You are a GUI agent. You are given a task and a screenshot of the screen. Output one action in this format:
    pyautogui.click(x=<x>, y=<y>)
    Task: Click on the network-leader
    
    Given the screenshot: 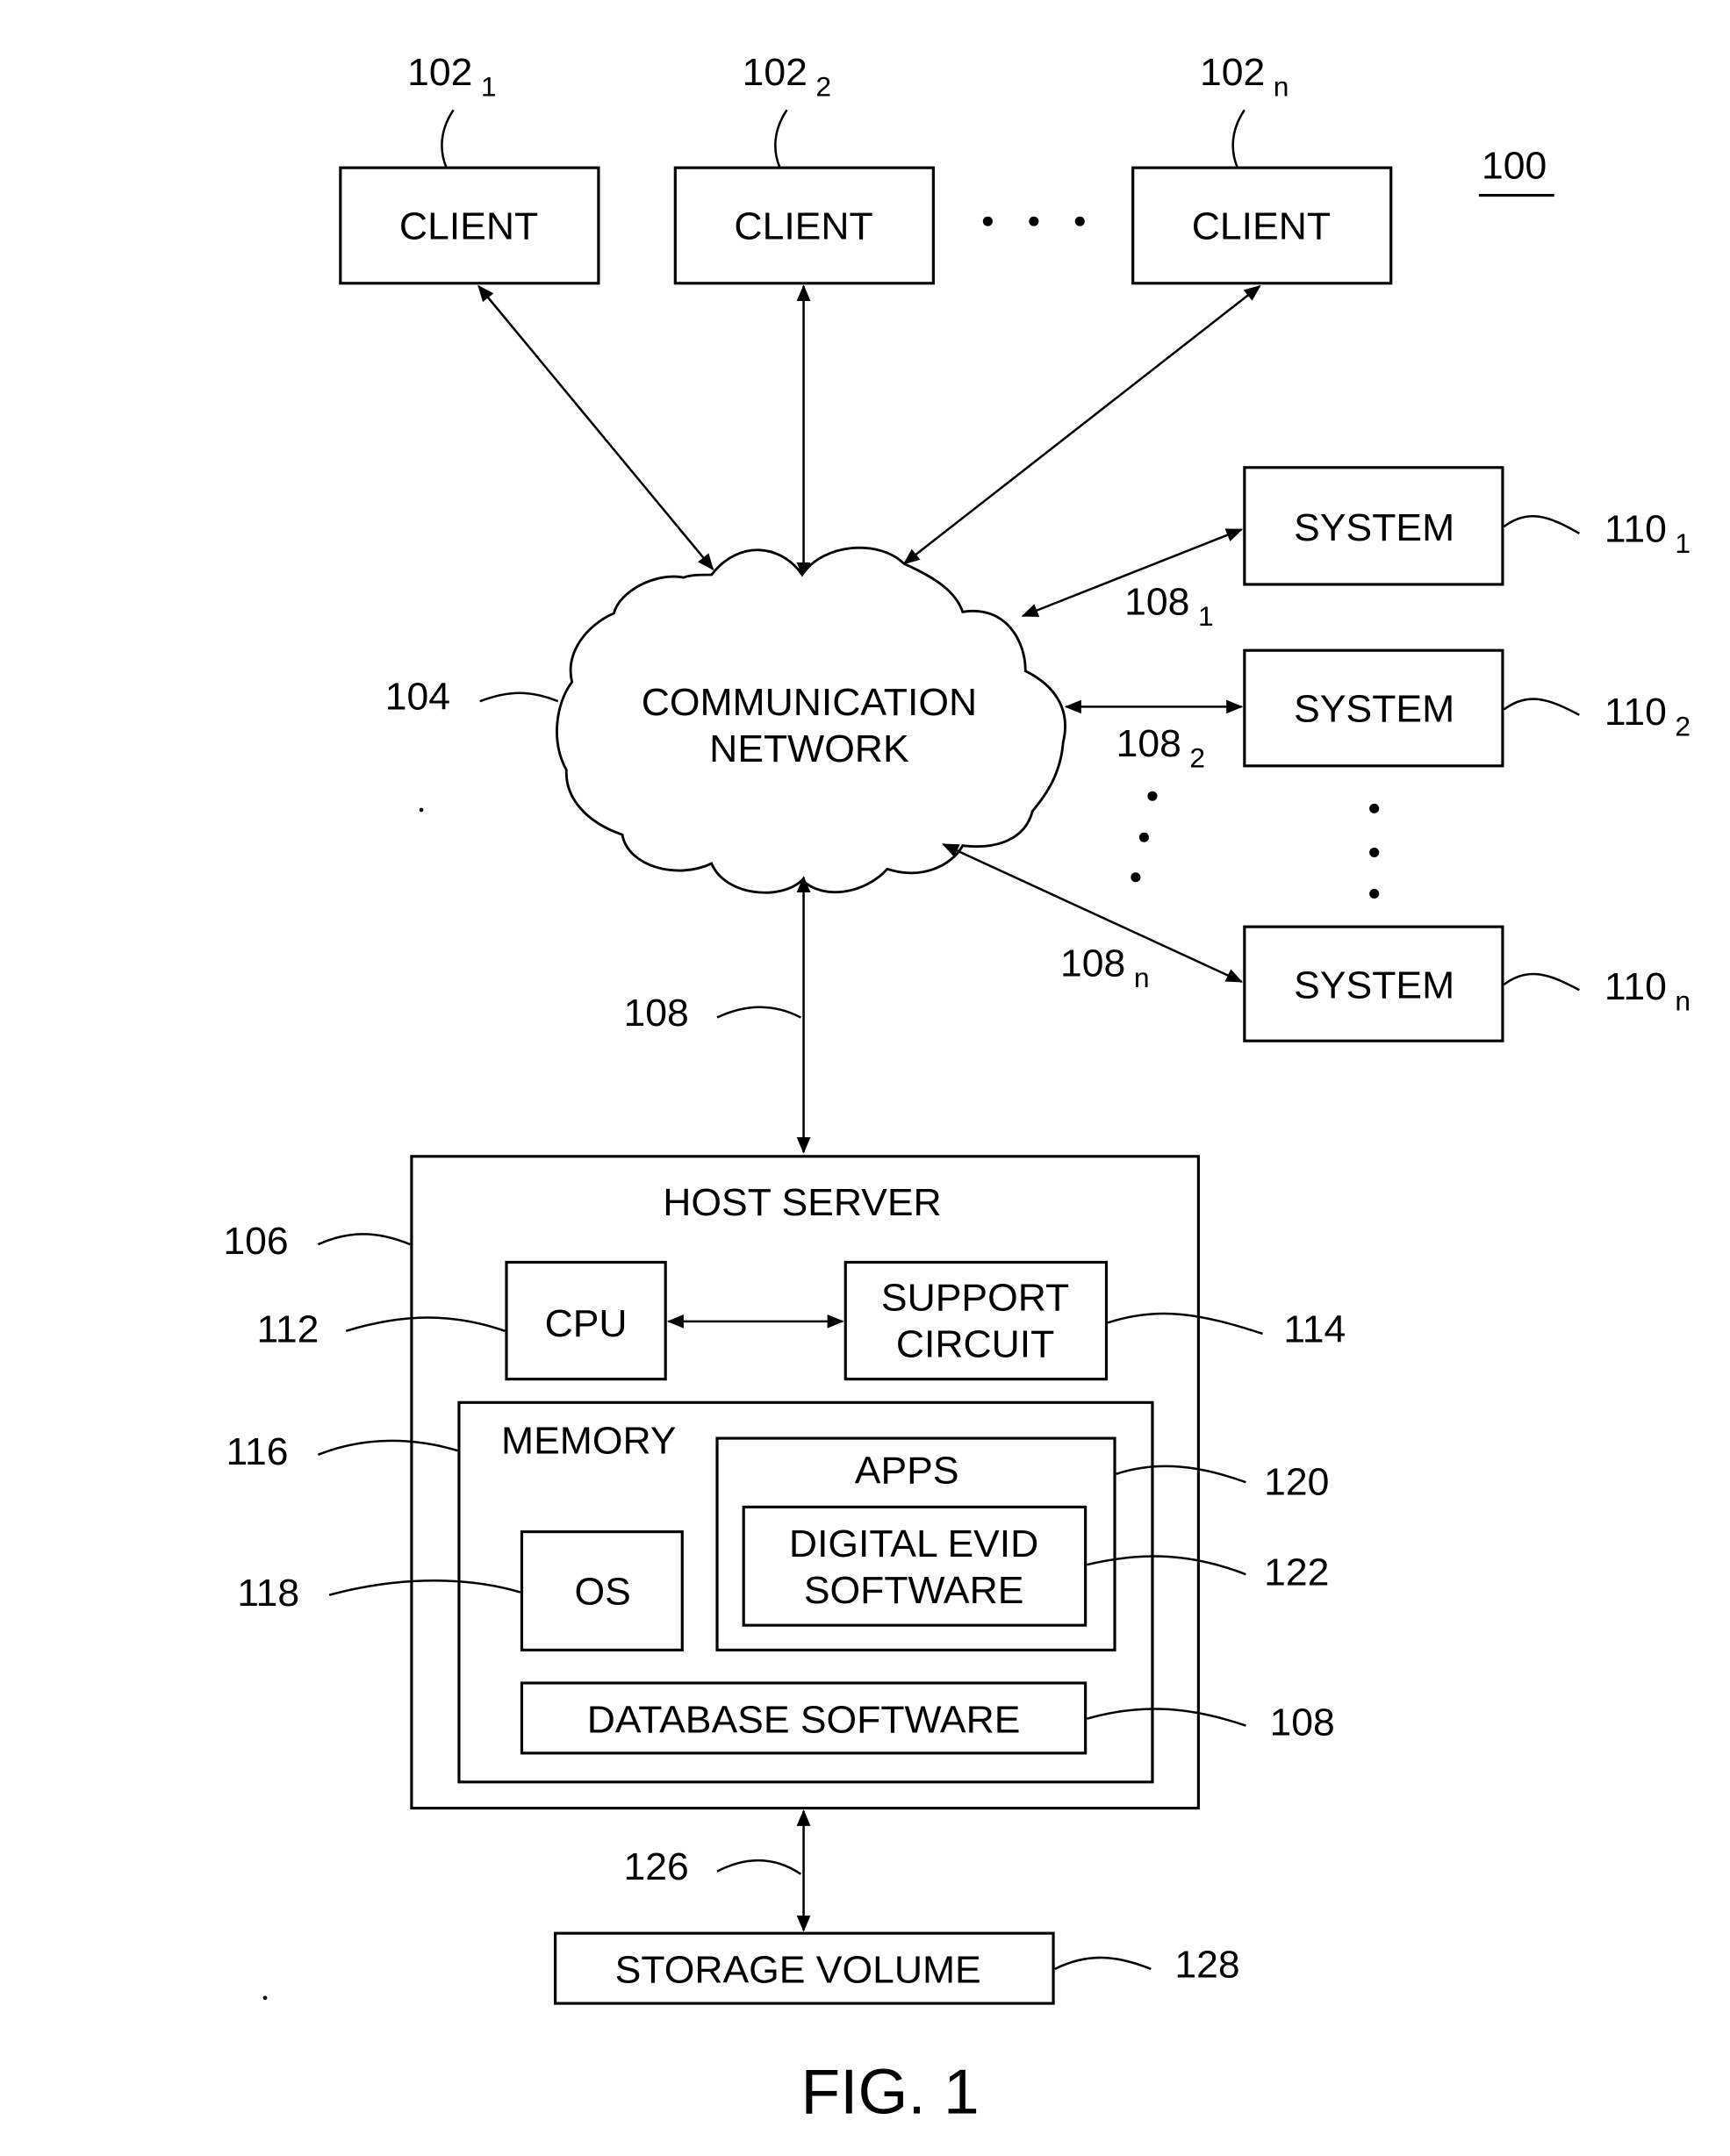 What is the action you would take?
    pyautogui.click(x=519, y=697)
    